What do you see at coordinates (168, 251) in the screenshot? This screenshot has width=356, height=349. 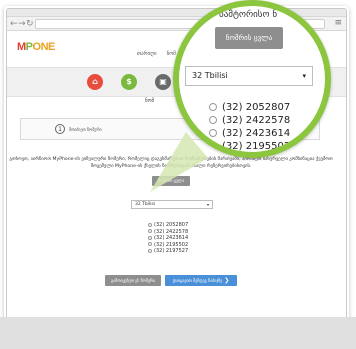 I see `number-option: (32) 2197527` at bounding box center [168, 251].